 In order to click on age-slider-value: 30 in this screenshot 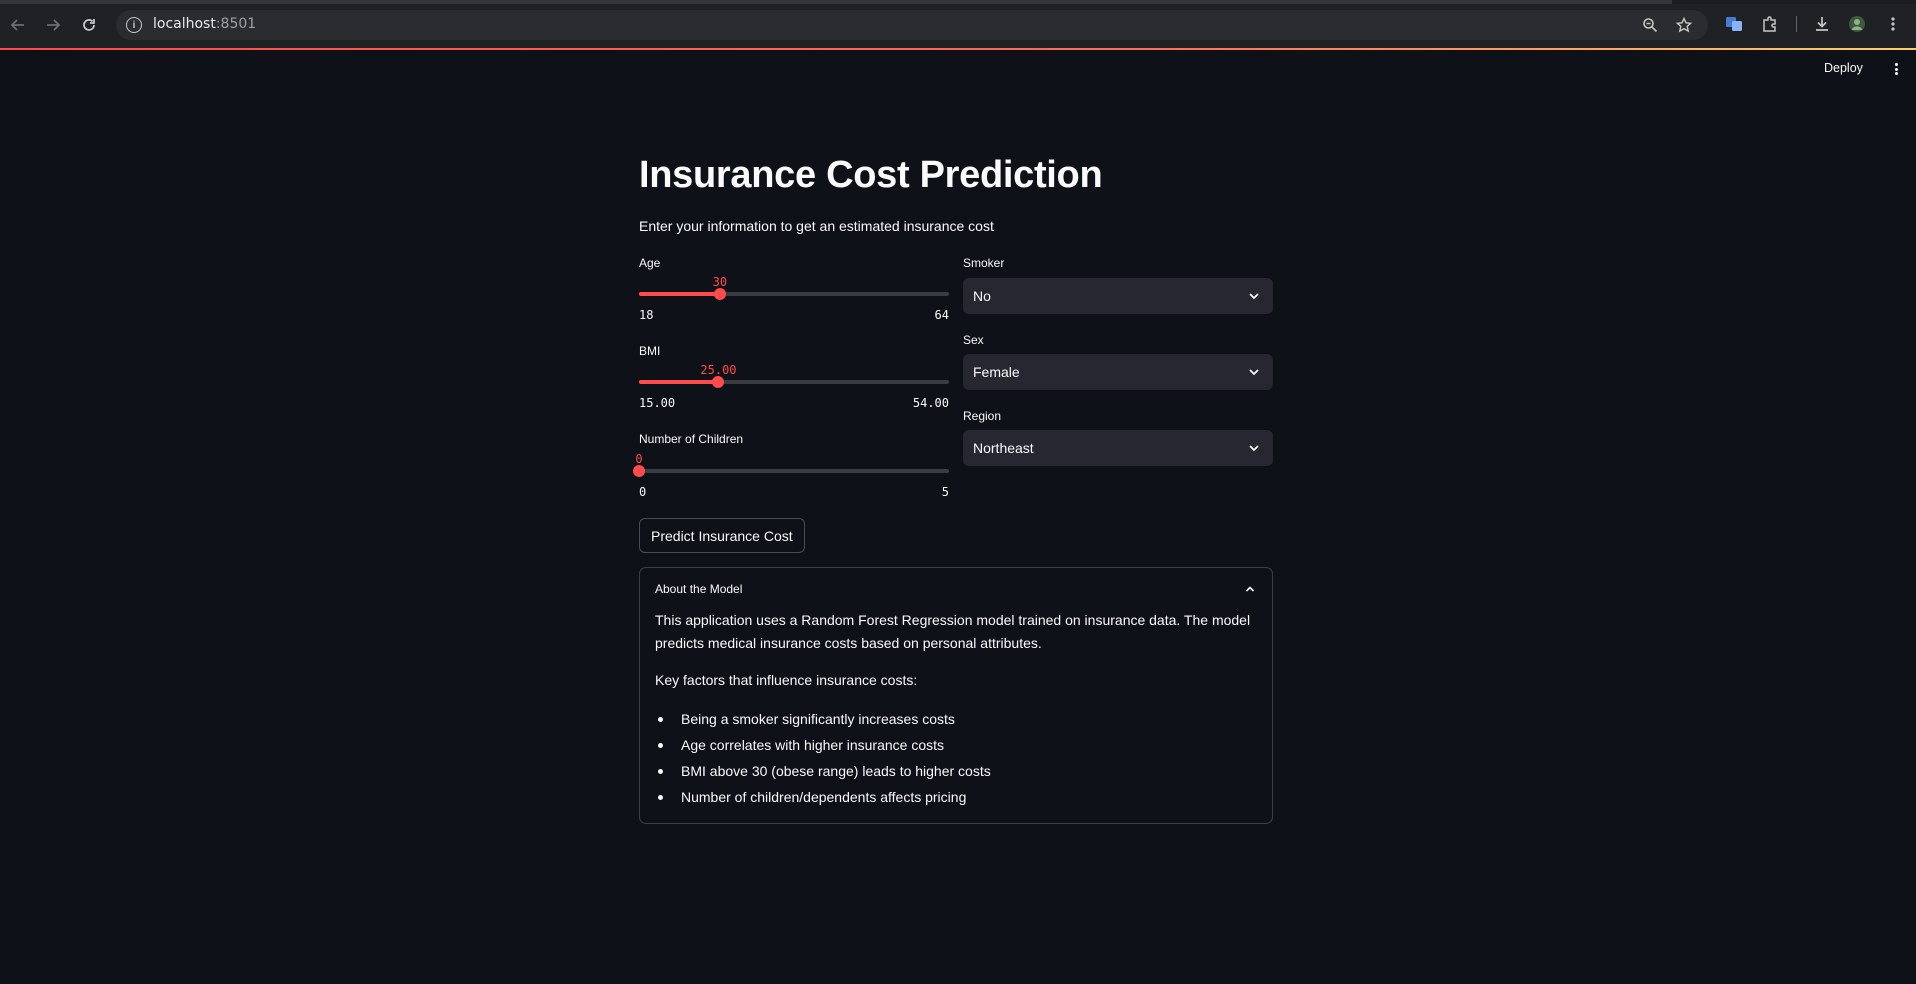, I will do `click(720, 282)`.